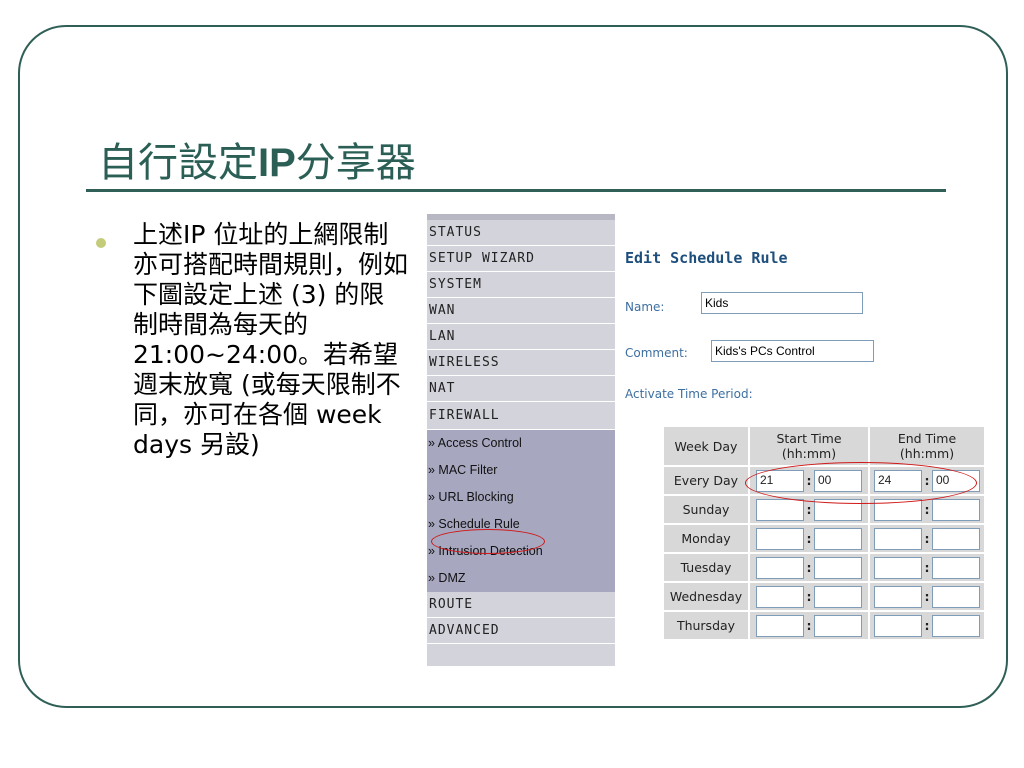 This screenshot has height=768, width=1024. Describe the element at coordinates (521, 259) in the screenshot. I see `nav-item-setup-wizard: SETUP WIZARD` at that location.